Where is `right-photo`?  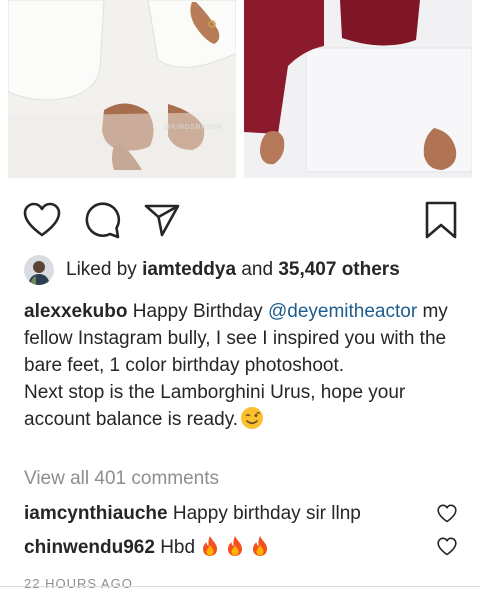
right-photo is located at coordinates (358, 89).